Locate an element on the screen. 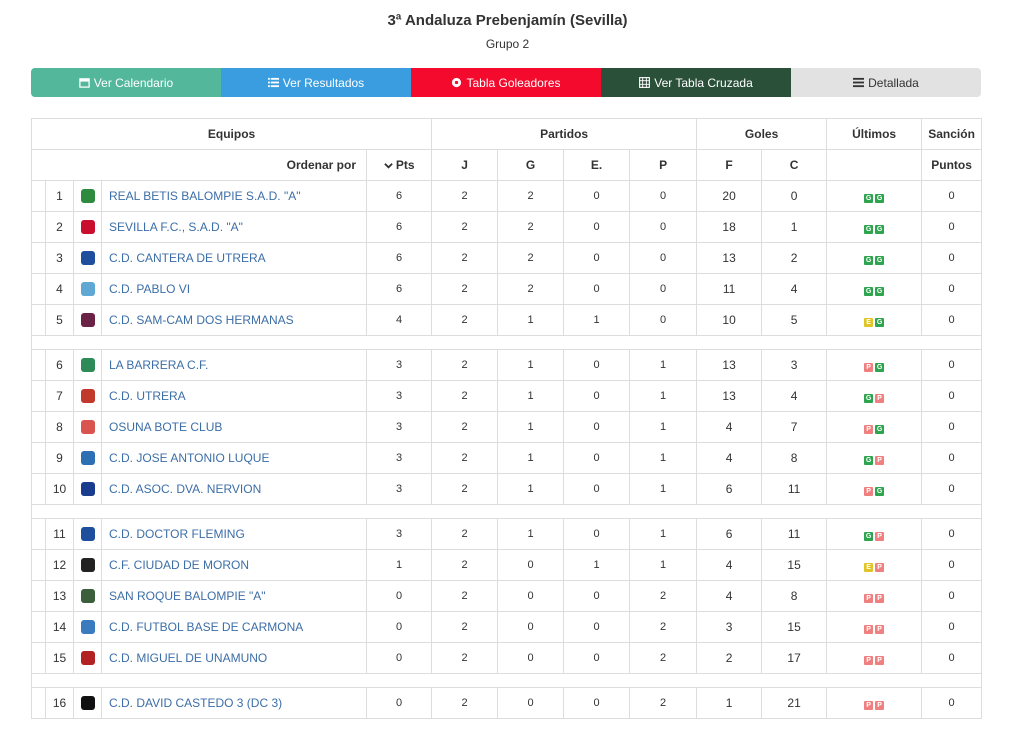 This screenshot has width=1015, height=737. team-link: C.D. CANTERA DE UTRERA is located at coordinates (184, 258).